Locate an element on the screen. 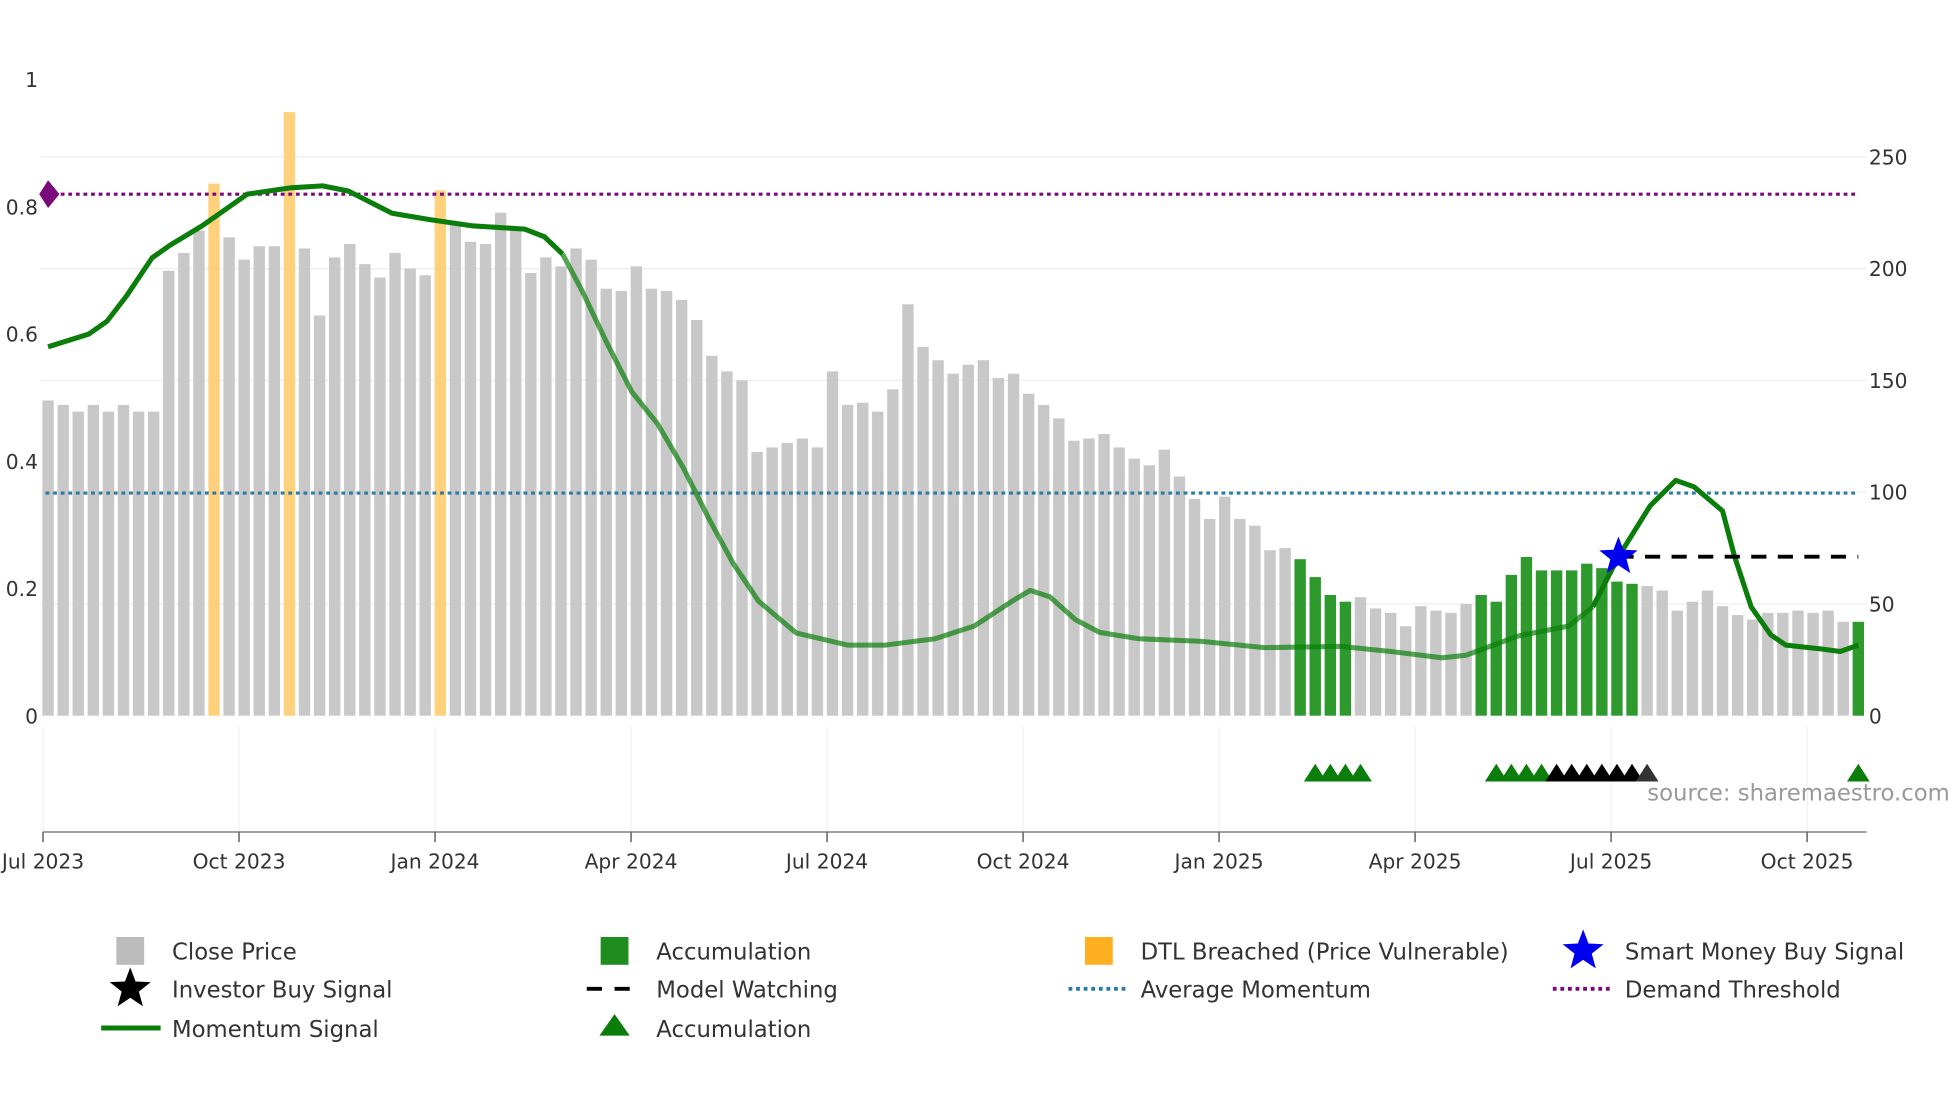 This screenshot has height=1102, width=1960. legend-label: Average Momentum is located at coordinates (1256, 991).